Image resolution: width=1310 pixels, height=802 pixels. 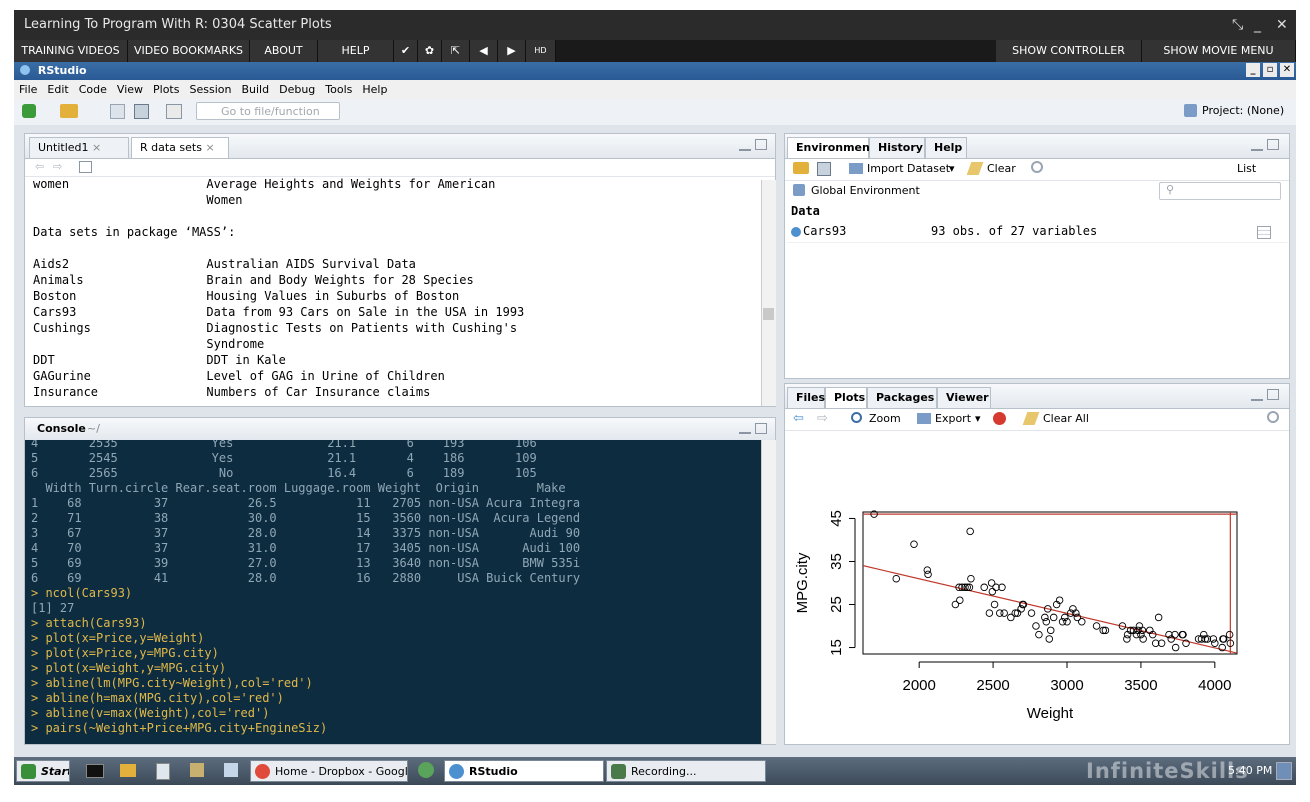 I want to click on close-icon: ✕, so click(x=1282, y=25).